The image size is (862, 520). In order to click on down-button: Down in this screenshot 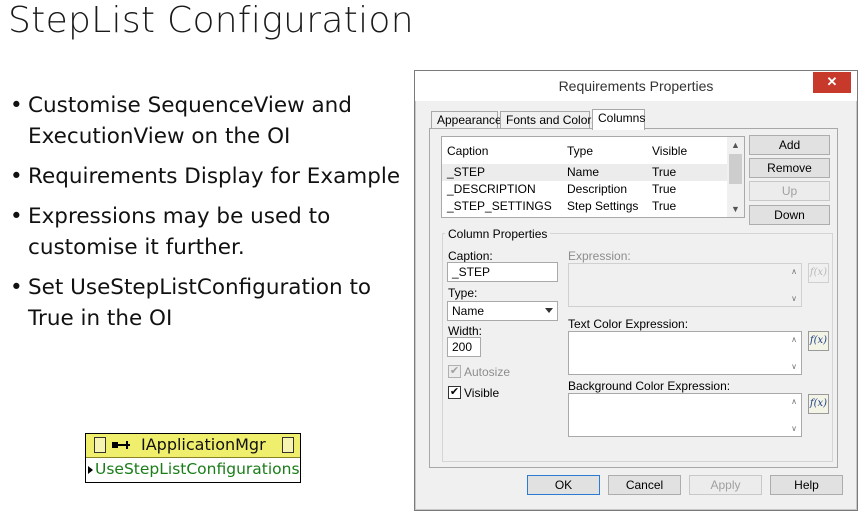, I will do `click(789, 215)`.